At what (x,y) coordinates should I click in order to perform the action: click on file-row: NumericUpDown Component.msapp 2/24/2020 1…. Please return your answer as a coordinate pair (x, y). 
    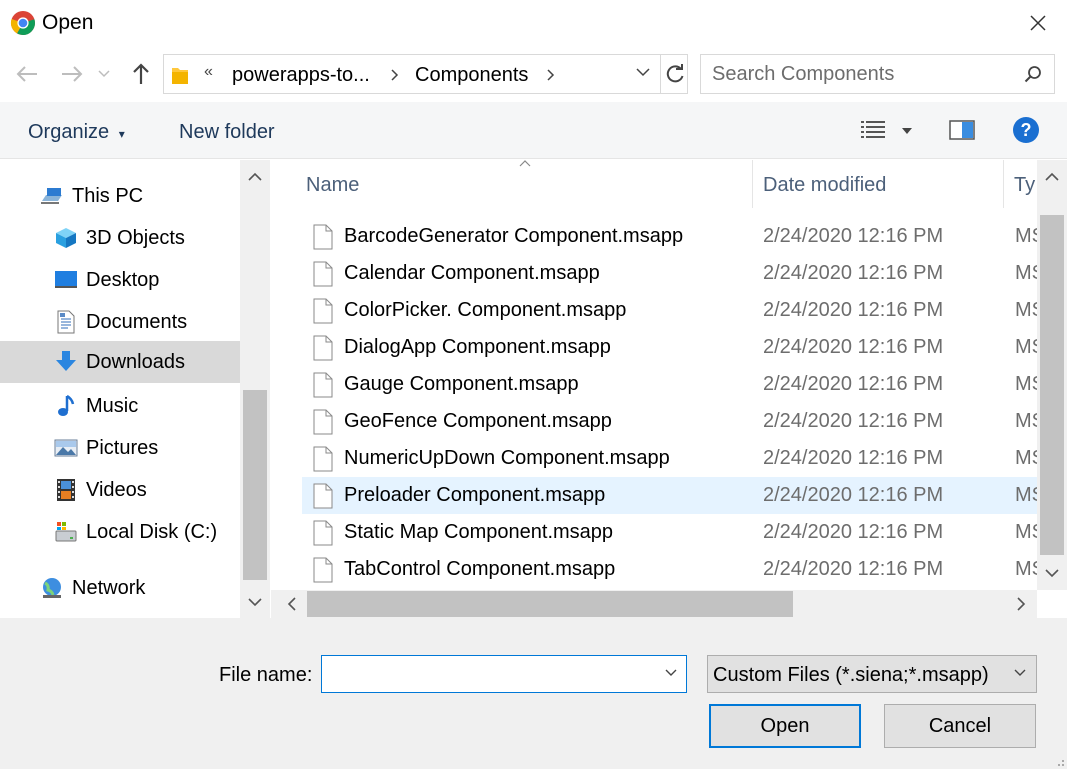
    Looking at the image, I should click on (669, 458).